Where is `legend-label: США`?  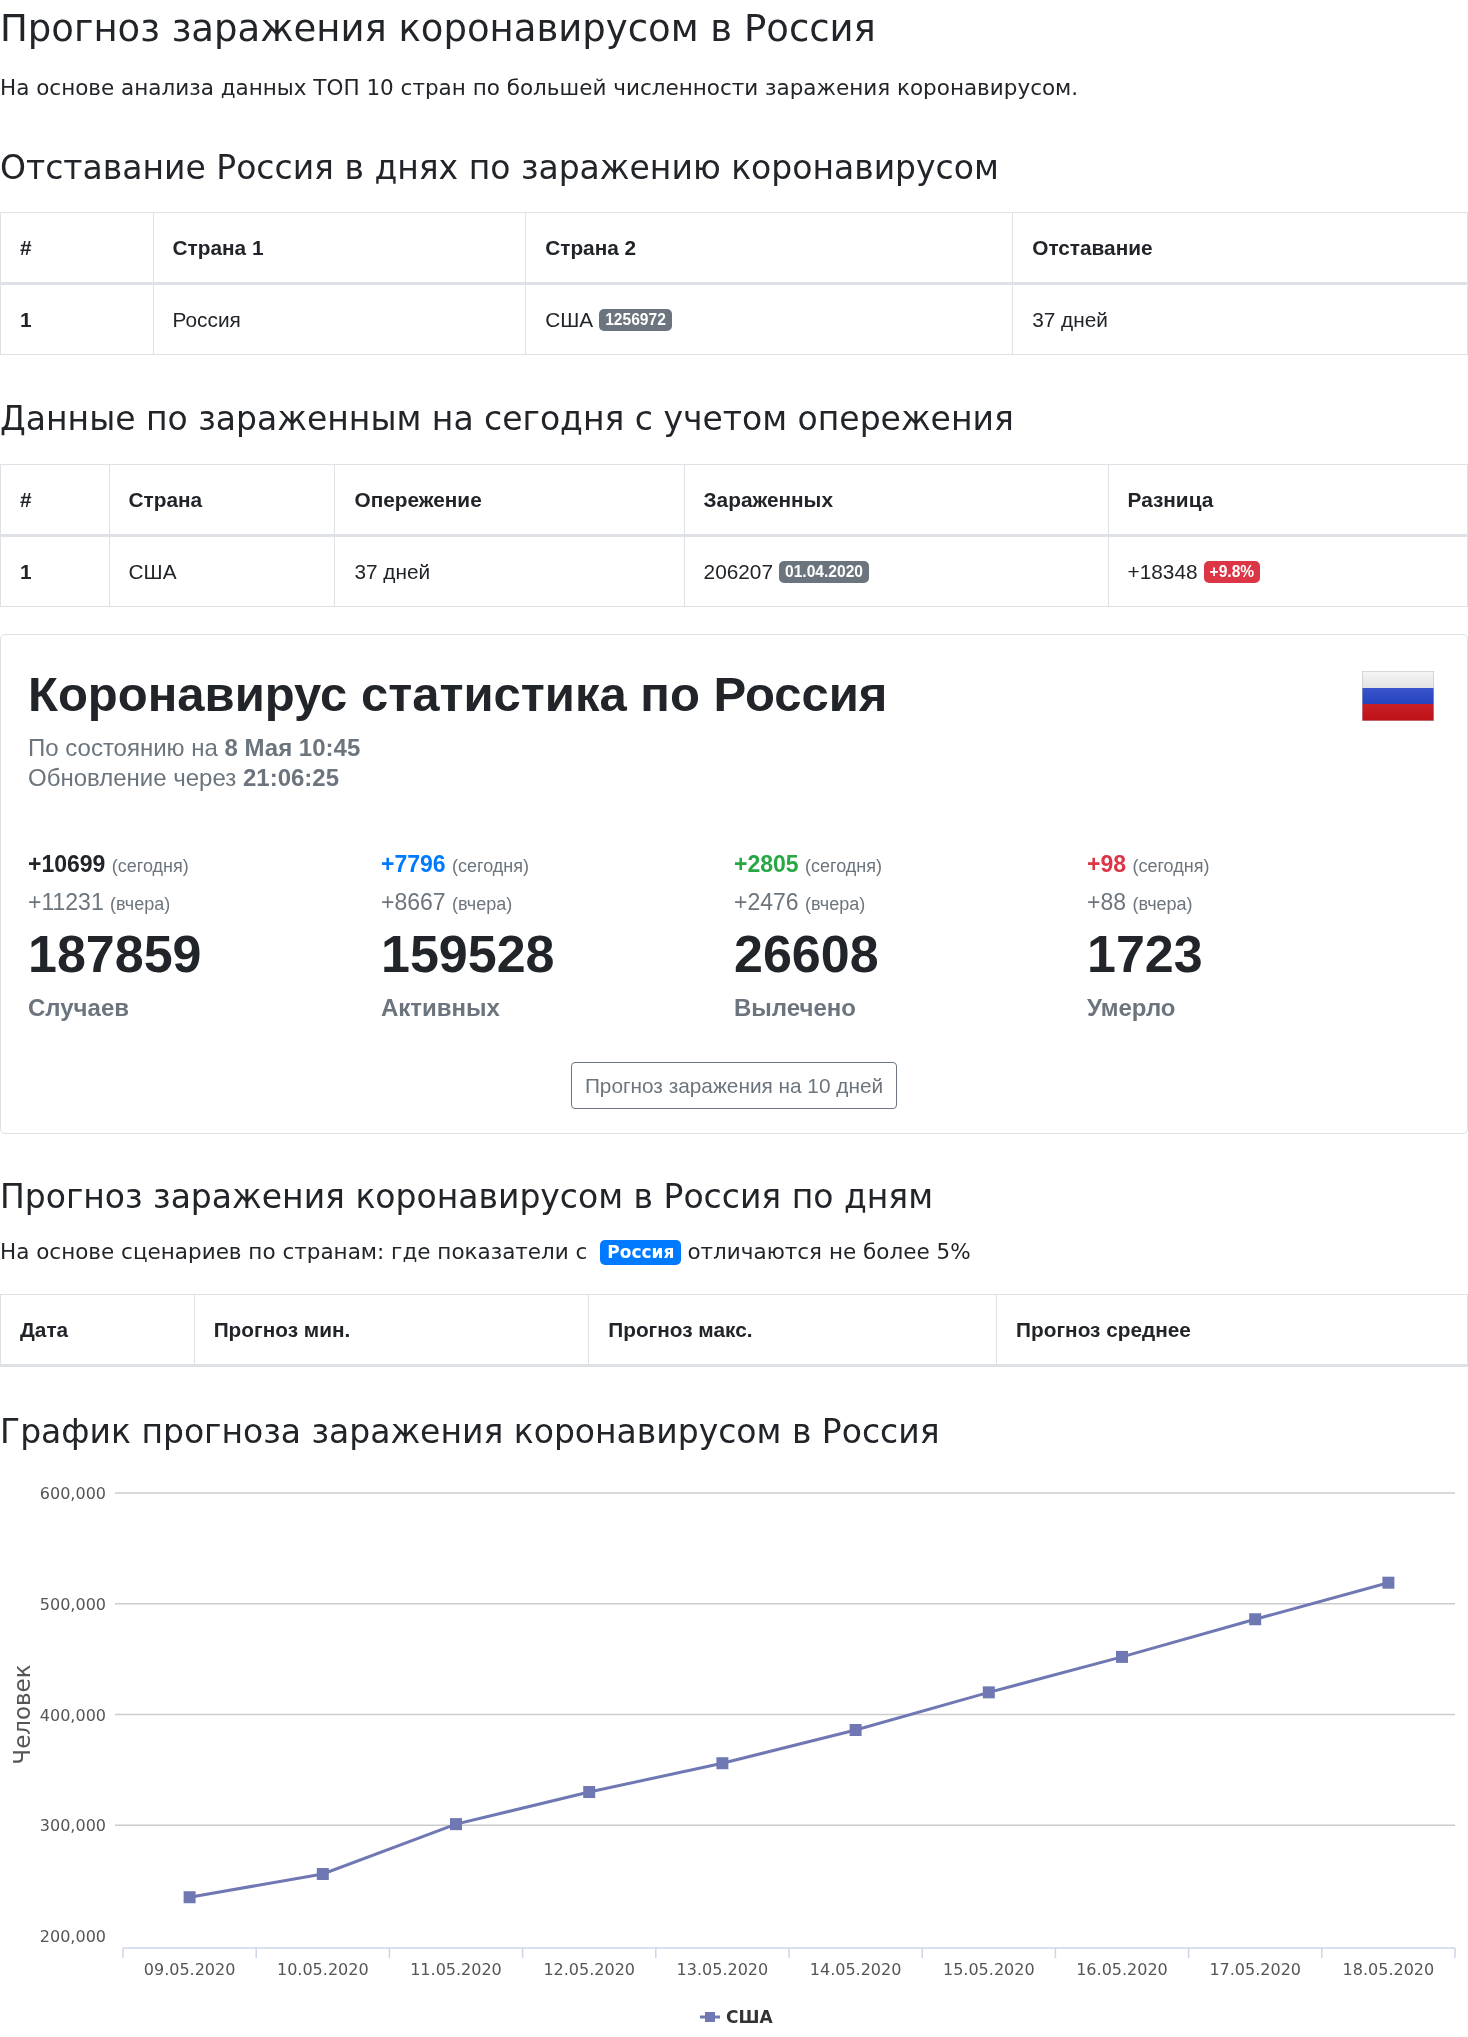 legend-label: США is located at coordinates (749, 2017).